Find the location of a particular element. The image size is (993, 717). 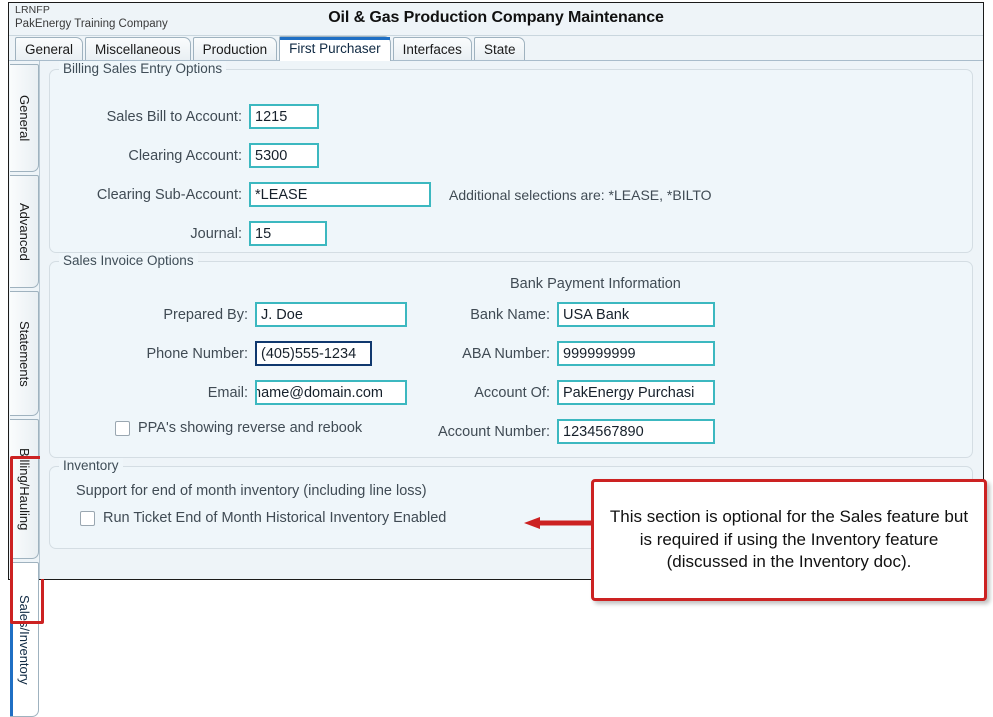

side-tab-label: Statements is located at coordinates (24, 353).